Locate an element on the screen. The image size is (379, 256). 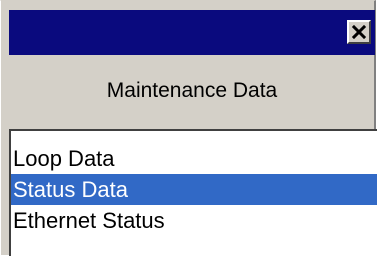
close-button is located at coordinates (359, 32).